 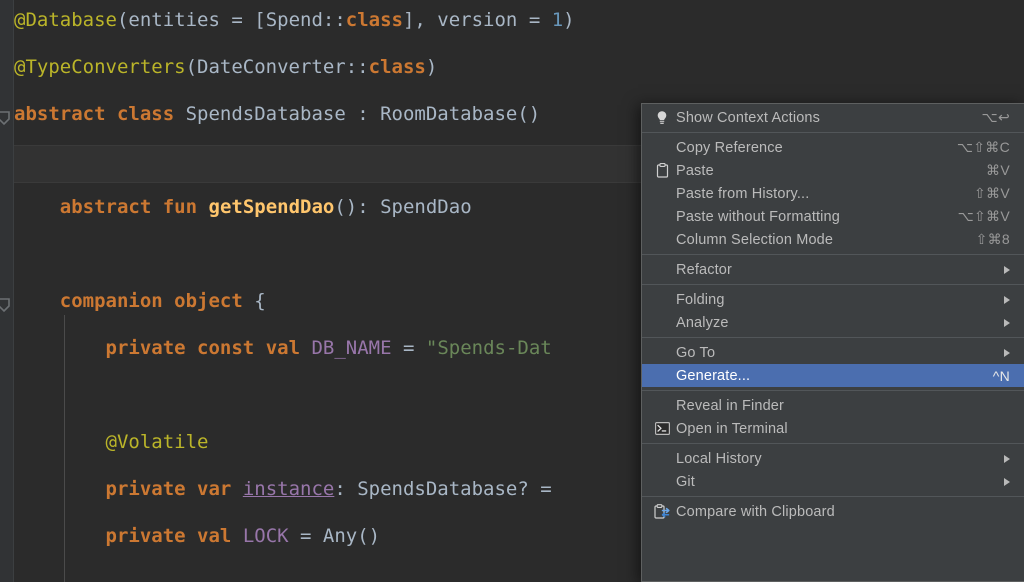 What do you see at coordinates (833, 352) in the screenshot?
I see `menu-item-go-to: Go To` at bounding box center [833, 352].